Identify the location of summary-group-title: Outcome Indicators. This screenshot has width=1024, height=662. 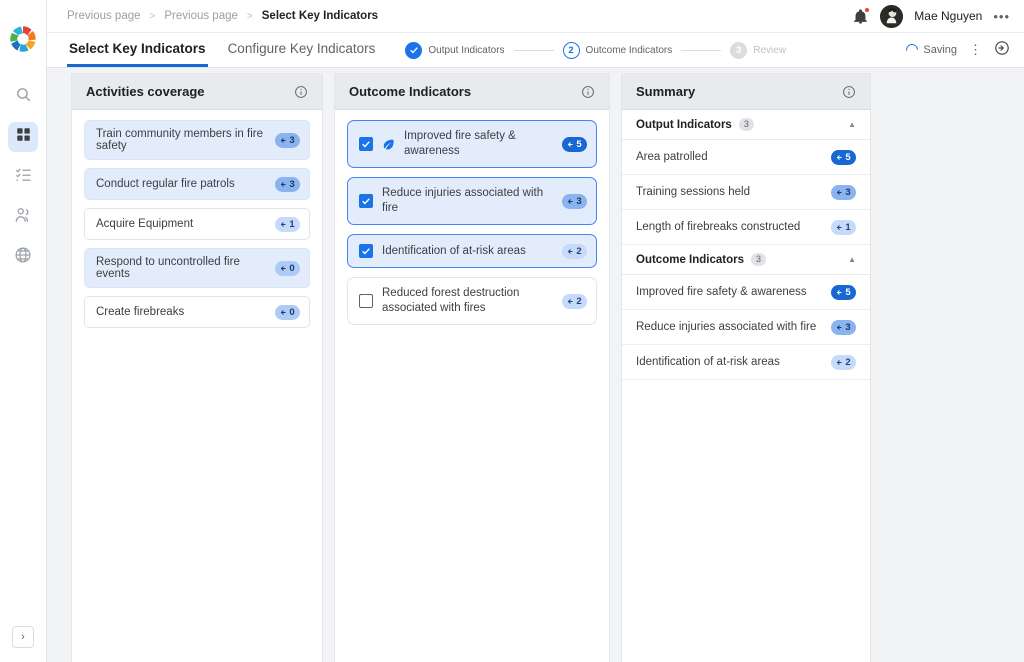
(690, 259).